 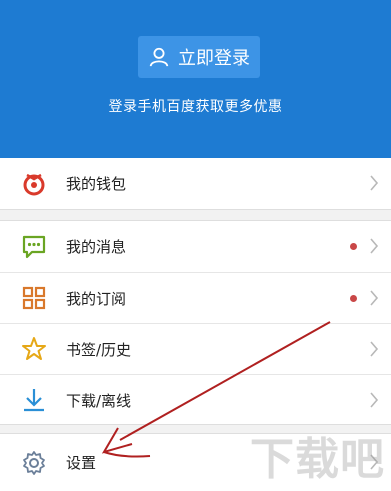 I want to click on menu-item-bookmarks: 书签/历史, so click(x=195, y=348).